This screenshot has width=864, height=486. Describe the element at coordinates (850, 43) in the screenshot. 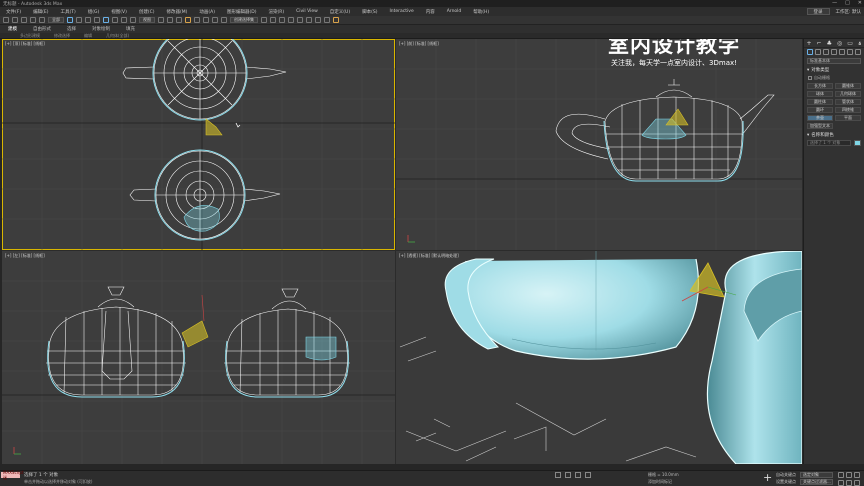

I see `display-tab-icon: ▭` at that location.